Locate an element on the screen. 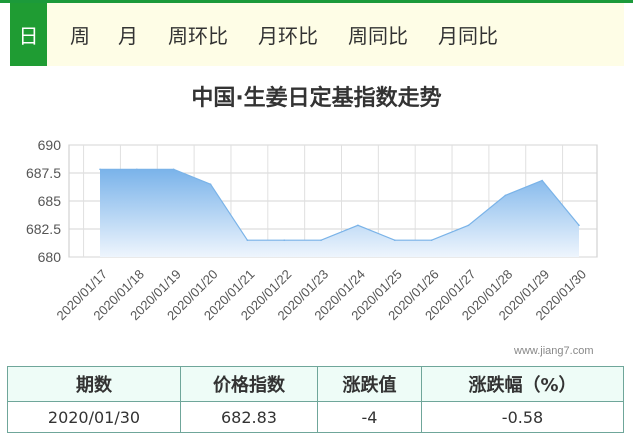 The image size is (633, 440). table-row: 2020/01/30 682.83 -4 -0.58 is located at coordinates (315, 417).